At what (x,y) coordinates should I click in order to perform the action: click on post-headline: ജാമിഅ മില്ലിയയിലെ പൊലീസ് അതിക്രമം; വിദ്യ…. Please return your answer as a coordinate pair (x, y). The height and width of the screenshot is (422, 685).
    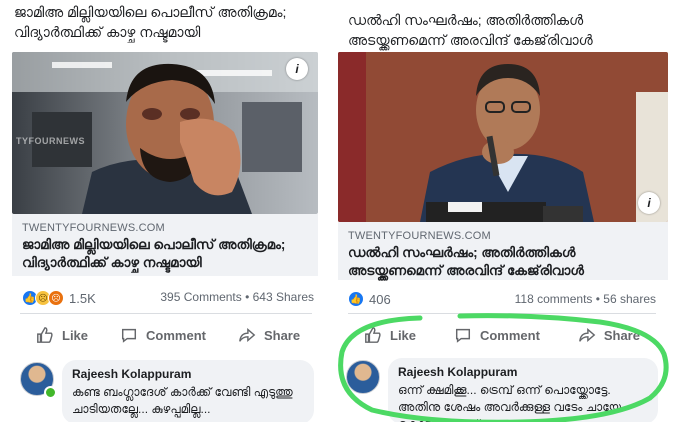
    Looking at the image, I should click on (150, 22).